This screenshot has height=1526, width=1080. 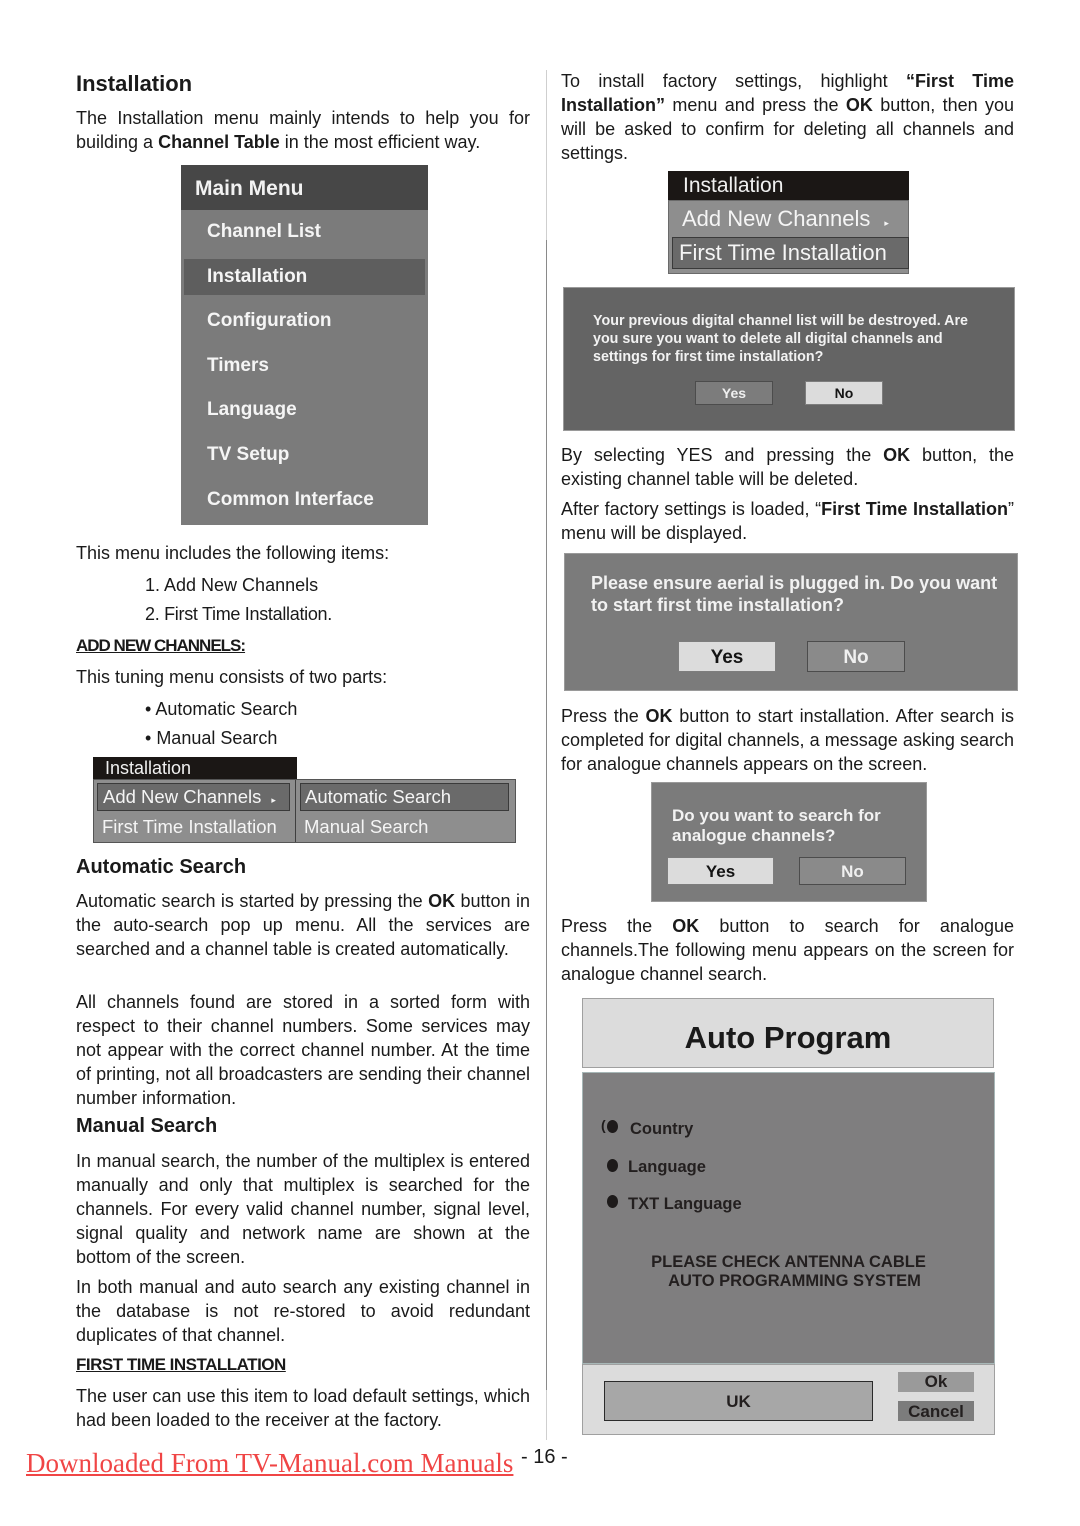 What do you see at coordinates (405, 827) in the screenshot?
I see `menu-item-manual-search: Manual Search` at bounding box center [405, 827].